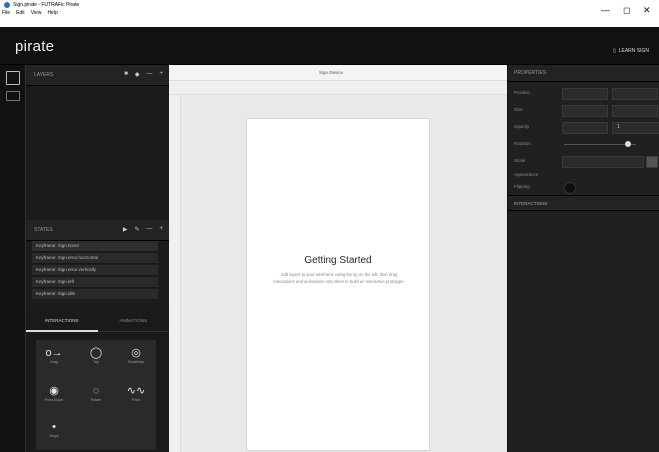 The height and width of the screenshot is (452, 659). What do you see at coordinates (161, 229) in the screenshot?
I see `state-add-icon: +` at bounding box center [161, 229].